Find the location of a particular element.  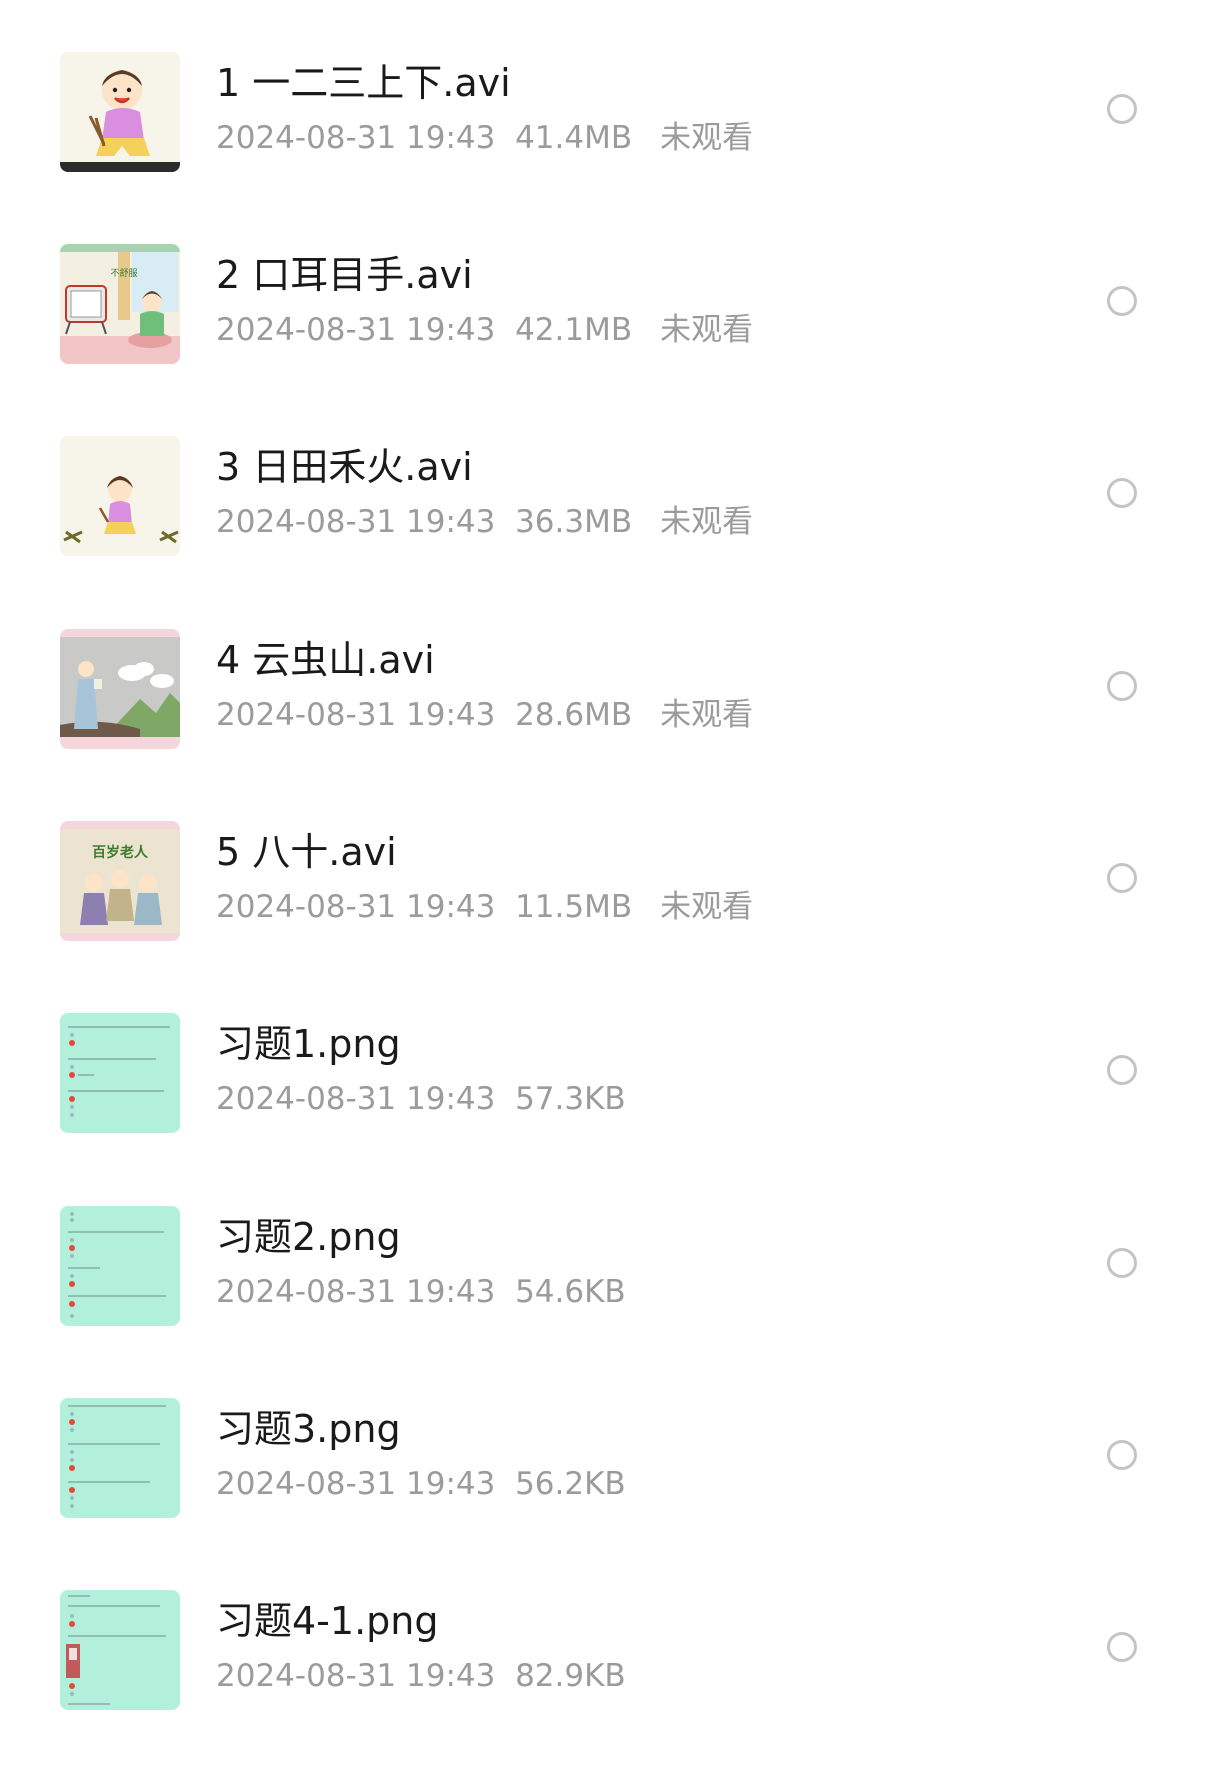

file-meta: 2024-08-31 19:43 11.5MB 未观看 is located at coordinates (484, 908).